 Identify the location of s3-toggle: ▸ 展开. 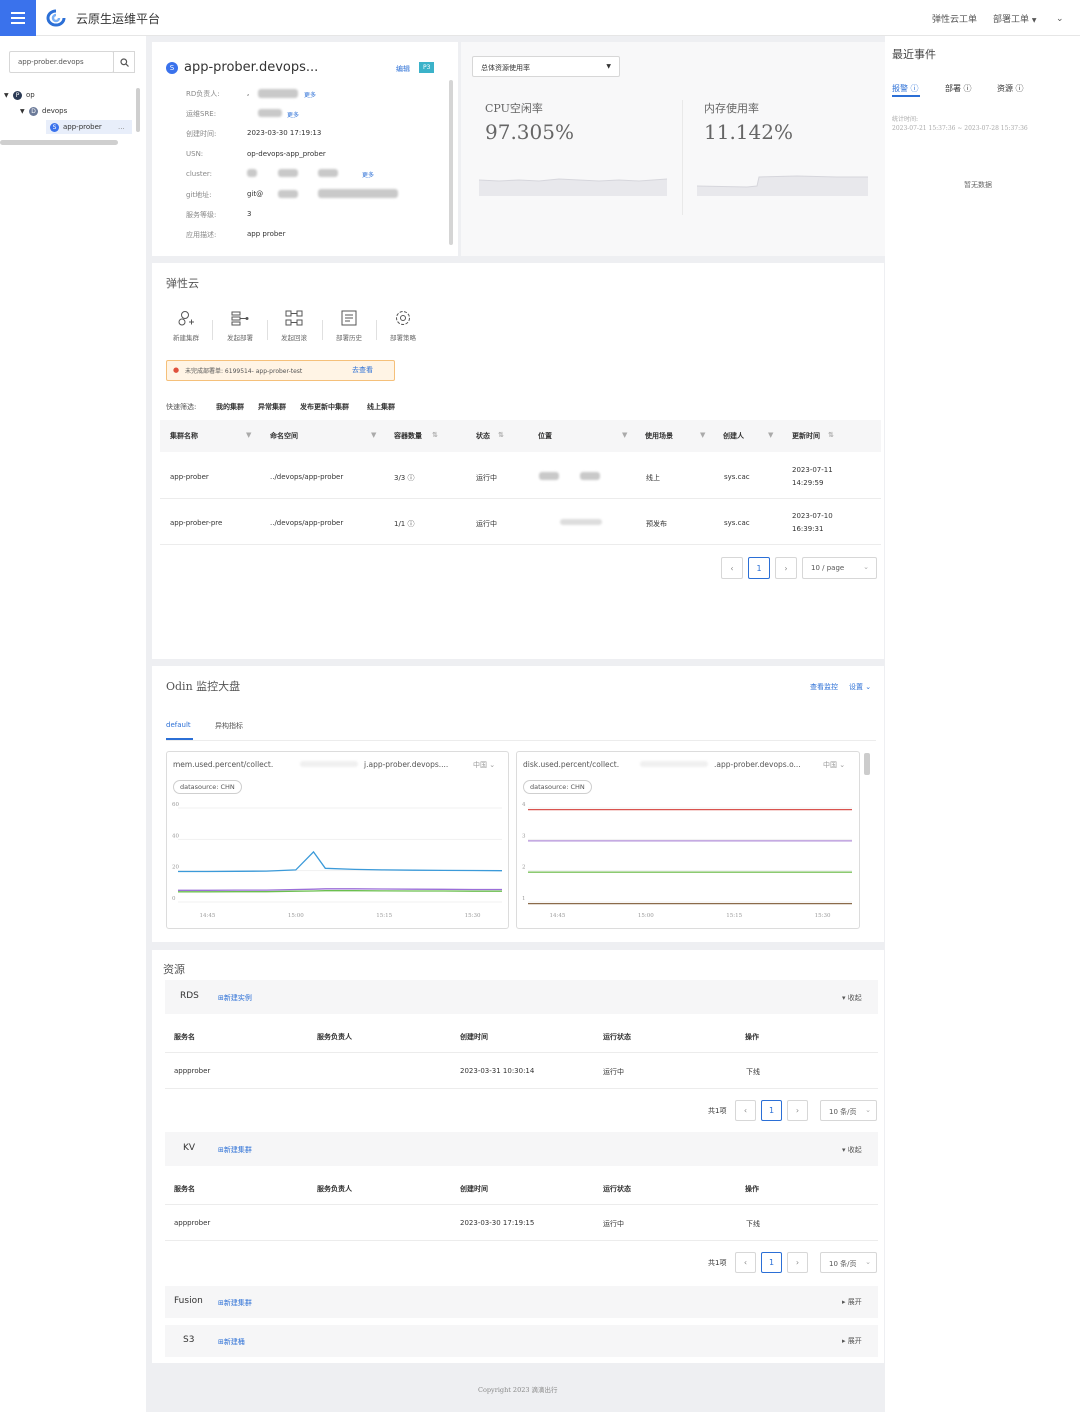
(852, 1341).